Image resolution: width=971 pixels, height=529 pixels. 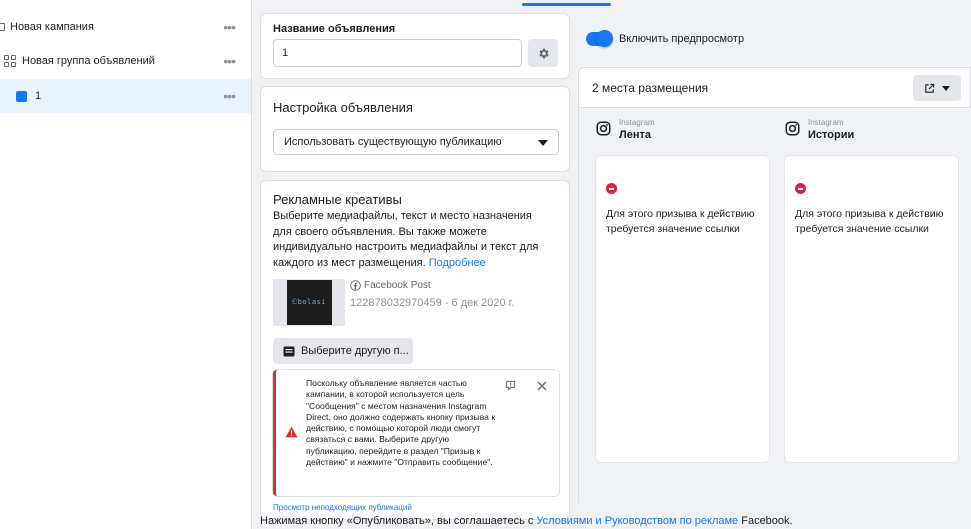 I want to click on adset-grid-icon, so click(x=10, y=61).